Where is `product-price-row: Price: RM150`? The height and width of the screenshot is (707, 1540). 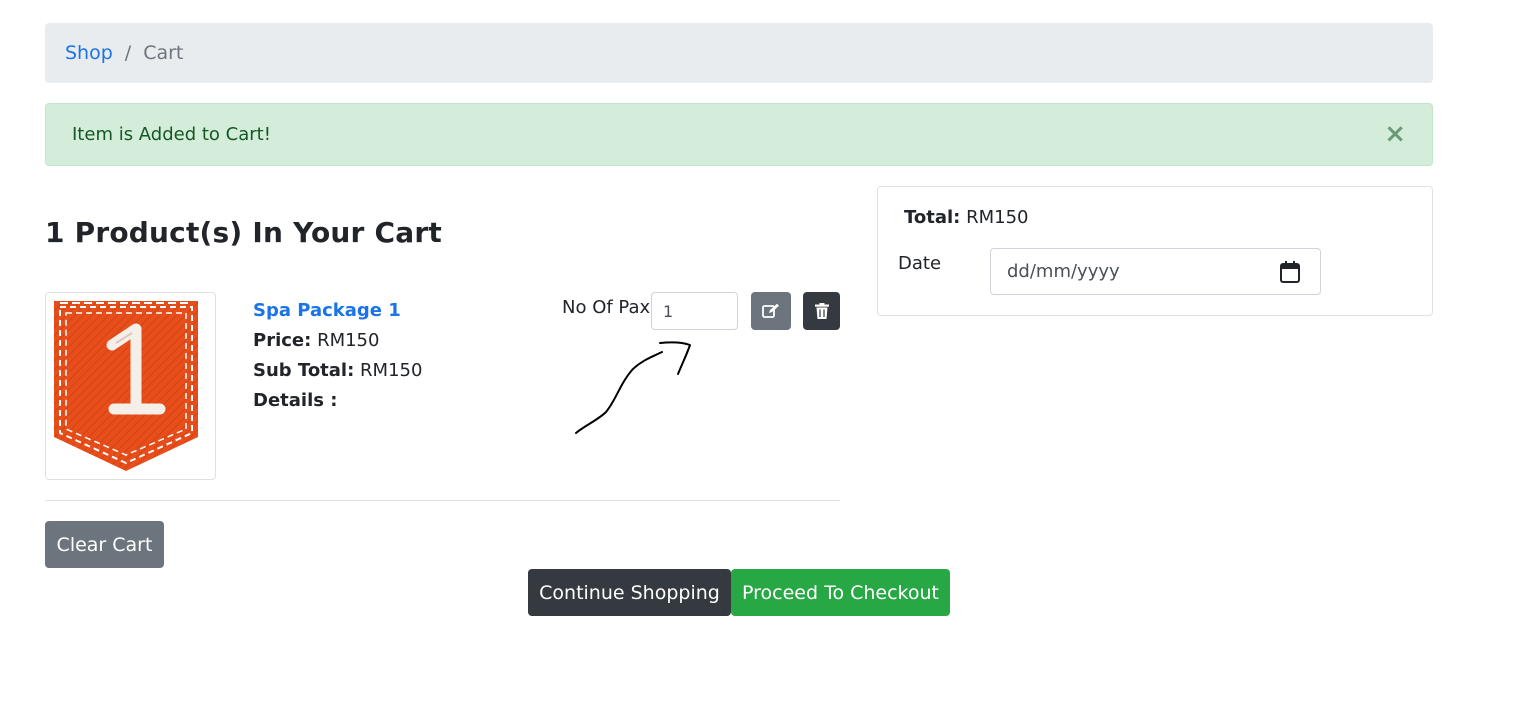 product-price-row: Price: RM150 is located at coordinates (337, 341).